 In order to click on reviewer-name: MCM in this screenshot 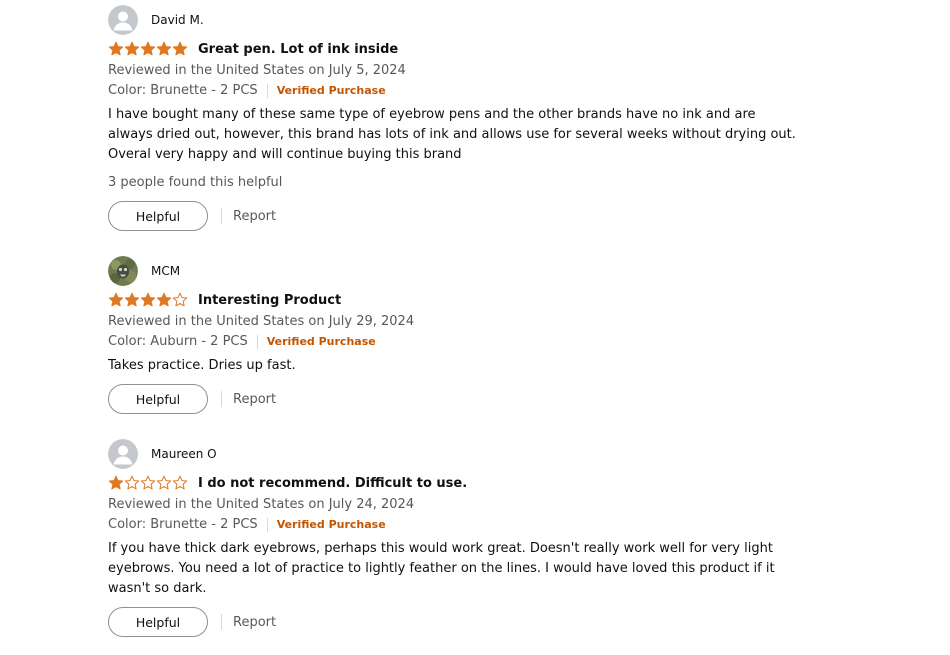, I will do `click(165, 271)`.